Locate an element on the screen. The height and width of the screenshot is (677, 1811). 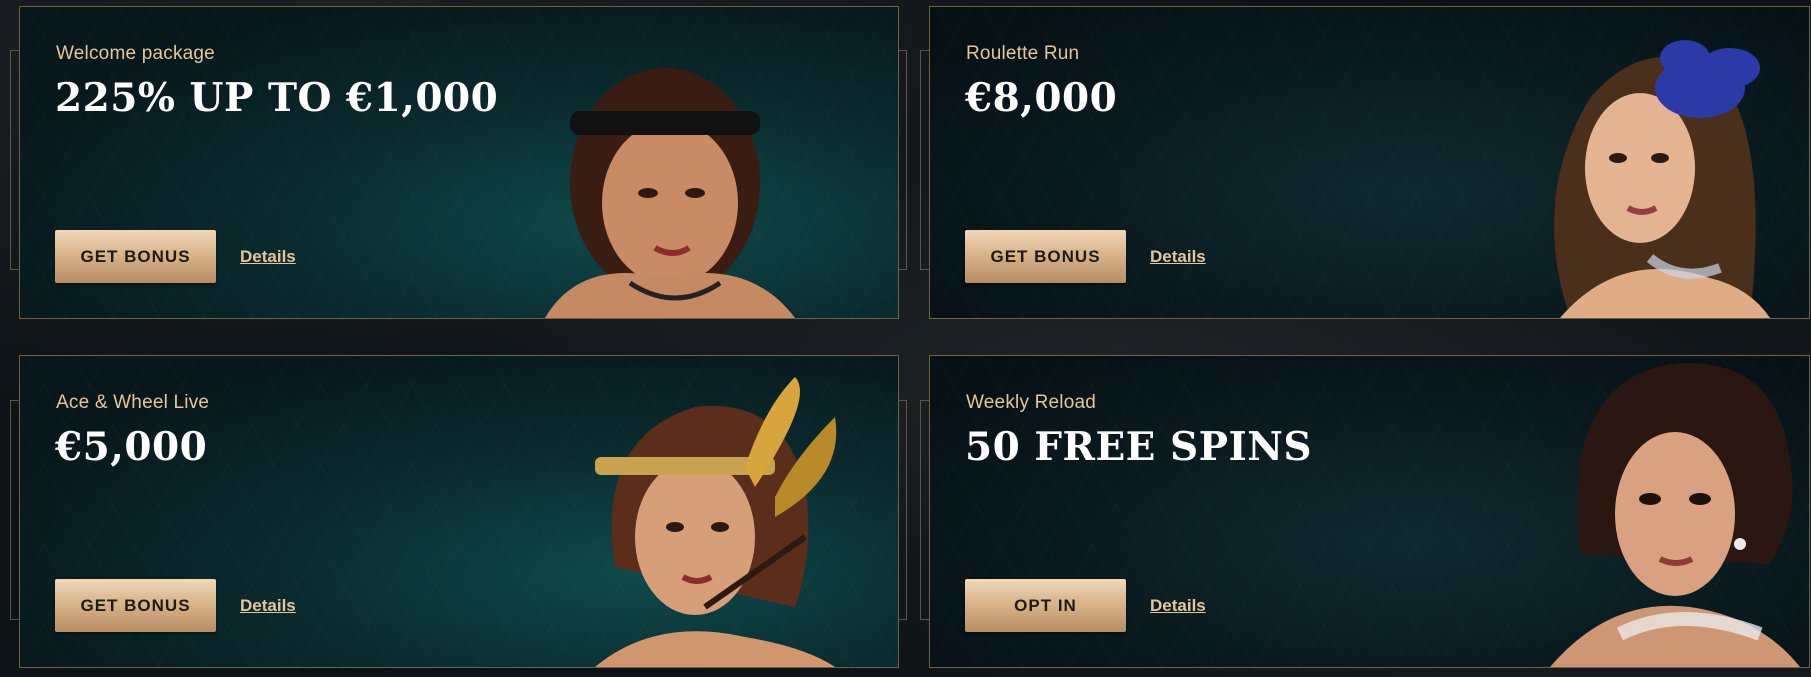
promo-headline: 50 FREE SPINS is located at coordinates (1139, 447).